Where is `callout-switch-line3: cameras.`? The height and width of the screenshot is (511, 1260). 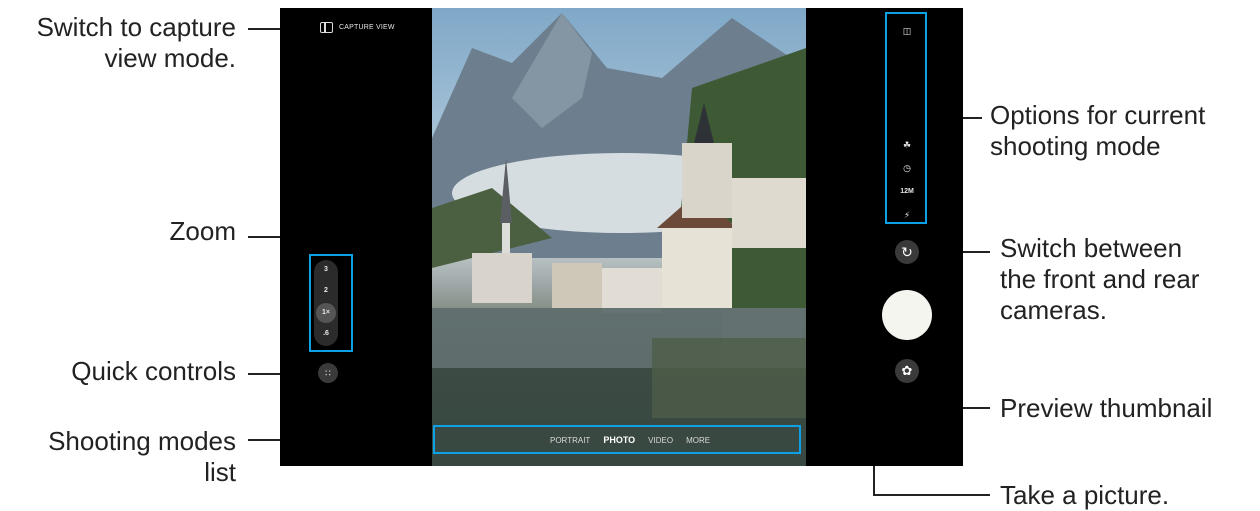
callout-switch-line3: cameras. is located at coordinates (1053, 310).